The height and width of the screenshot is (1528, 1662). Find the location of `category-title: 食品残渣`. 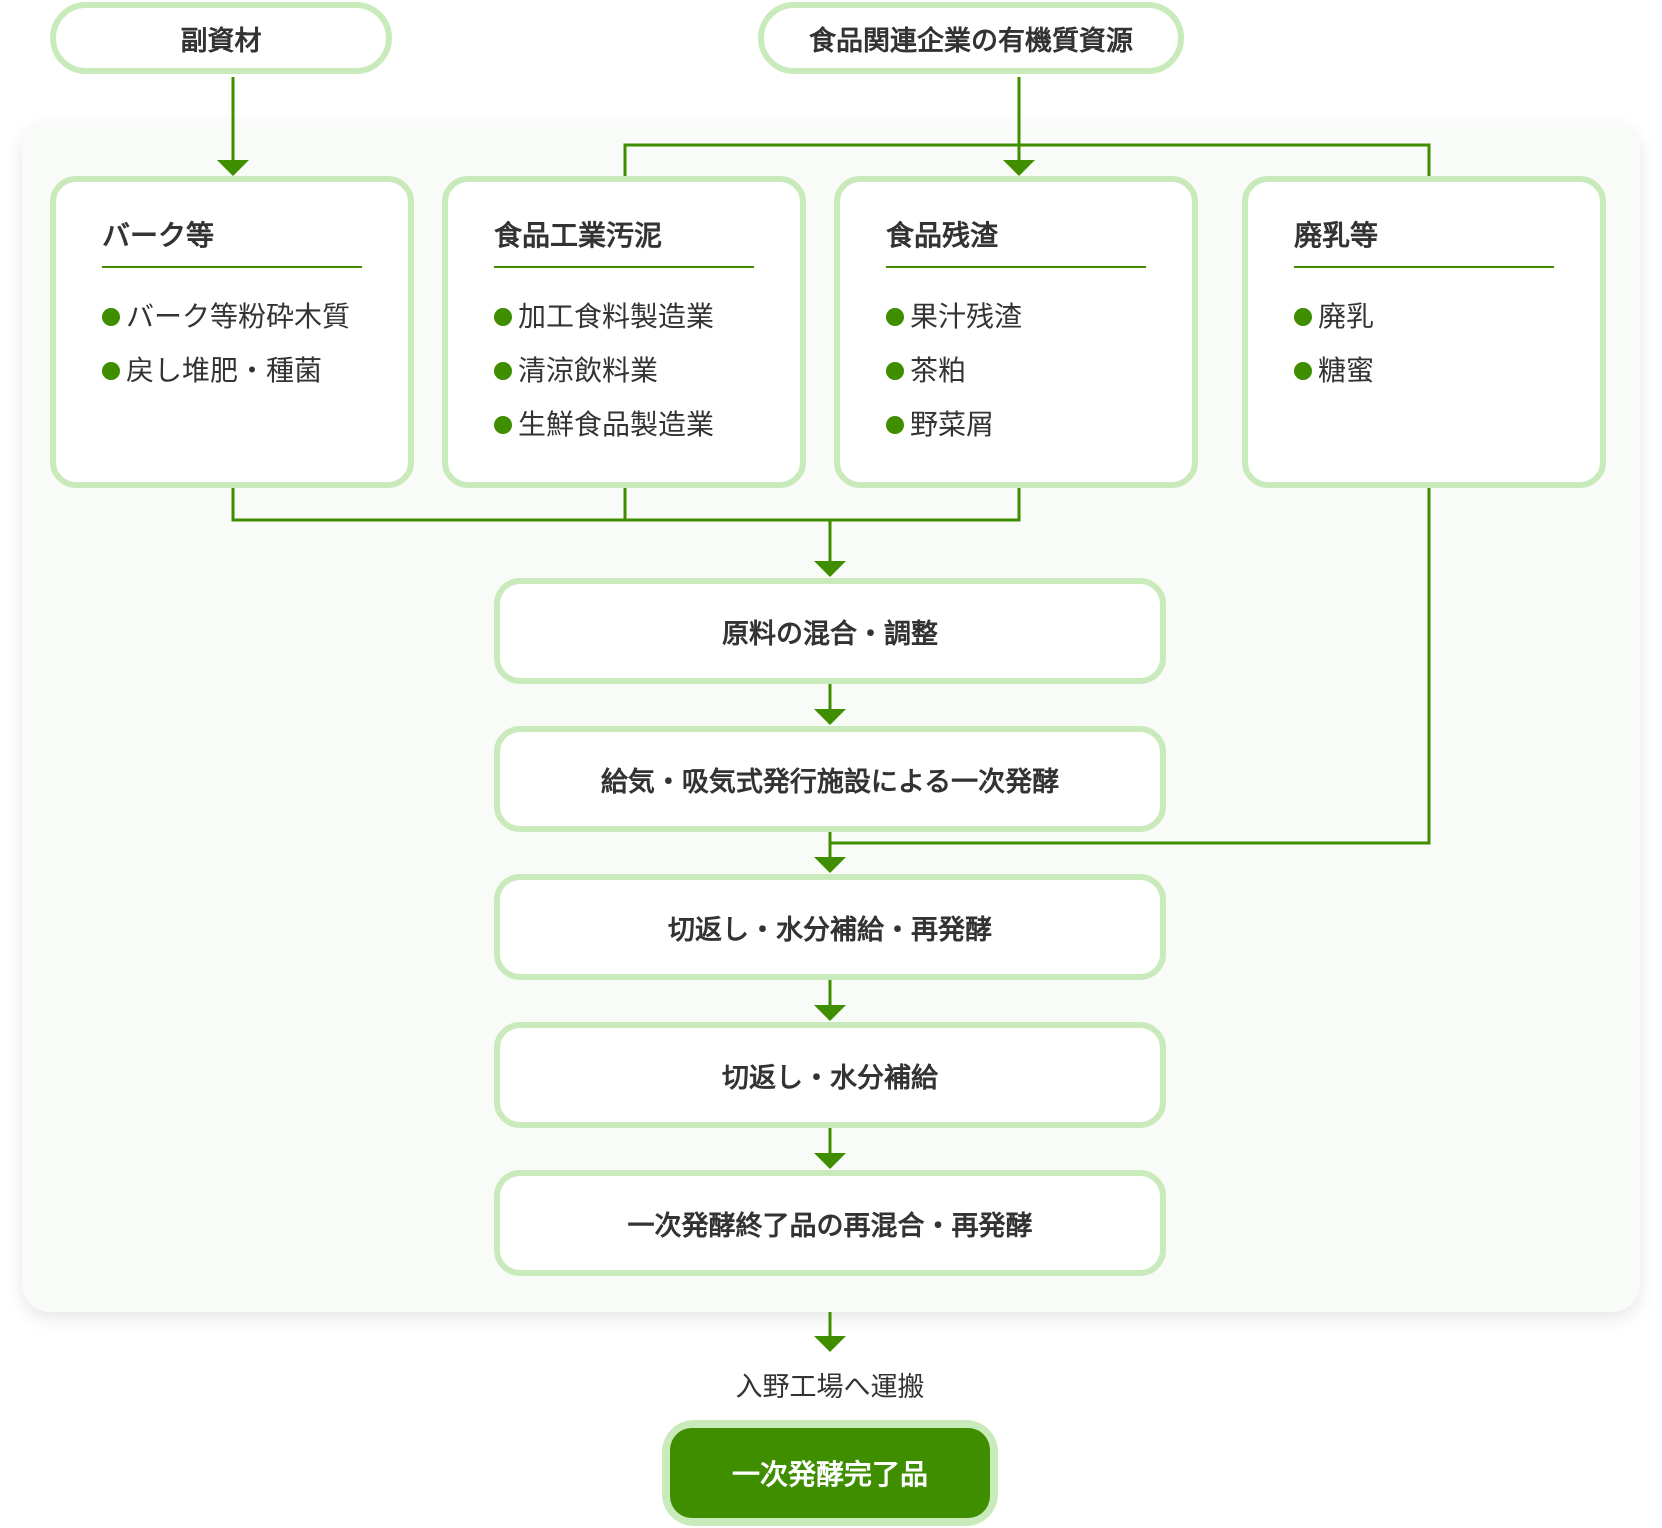

category-title: 食品残渣 is located at coordinates (1016, 243).